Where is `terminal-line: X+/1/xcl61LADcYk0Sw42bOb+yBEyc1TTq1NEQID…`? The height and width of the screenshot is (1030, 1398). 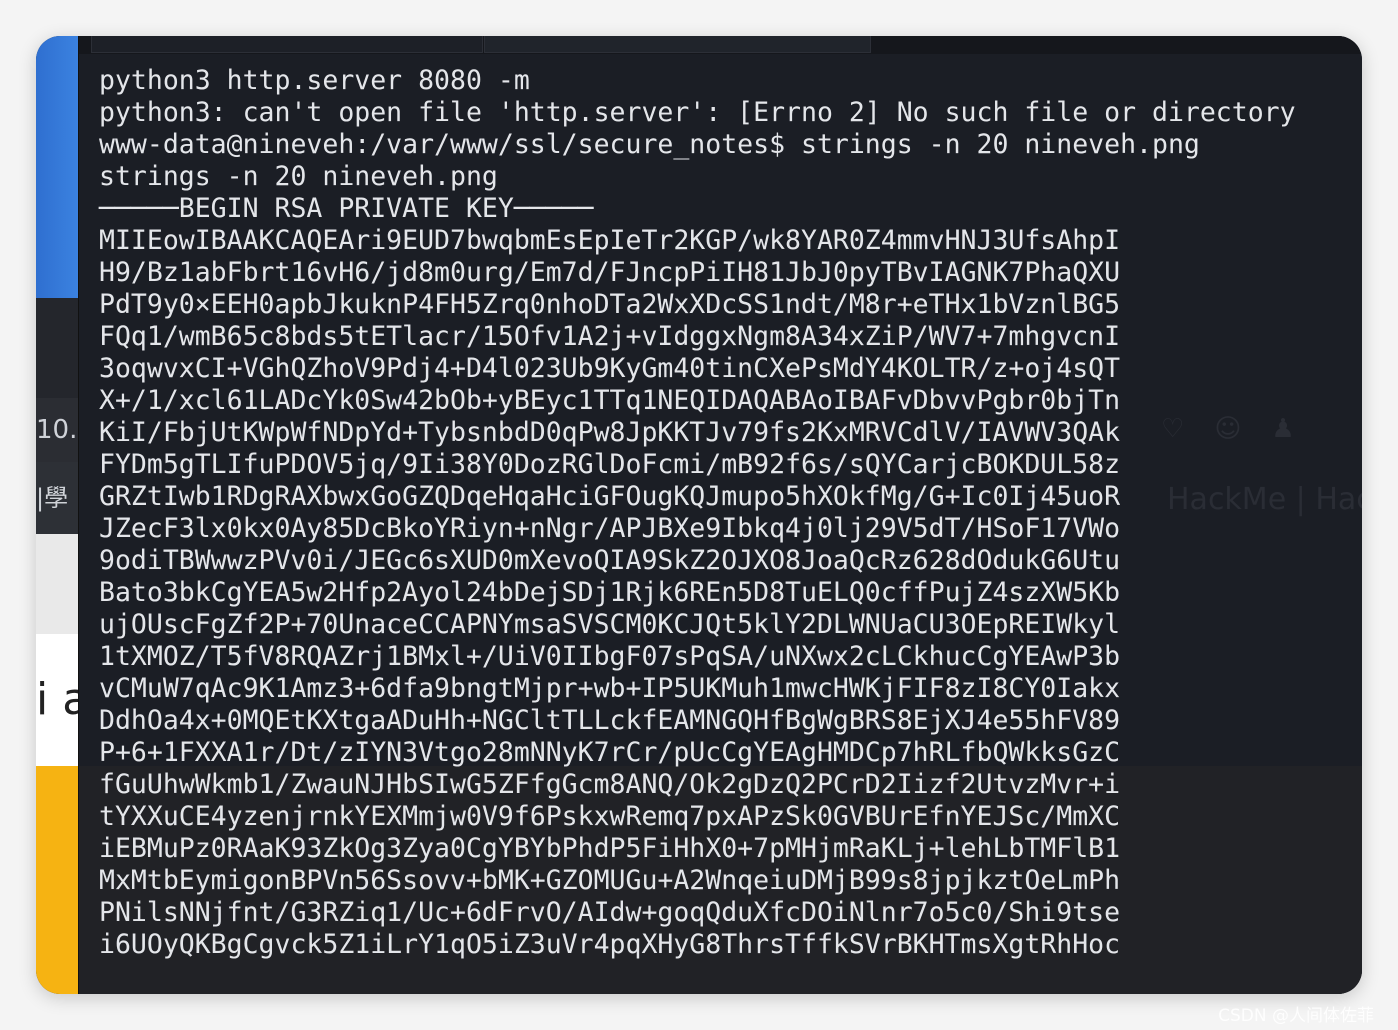 terminal-line: X+/1/xcl61LADcYk0Sw42bOb+yBEyc1TTq1NEQID… is located at coordinates (610, 400).